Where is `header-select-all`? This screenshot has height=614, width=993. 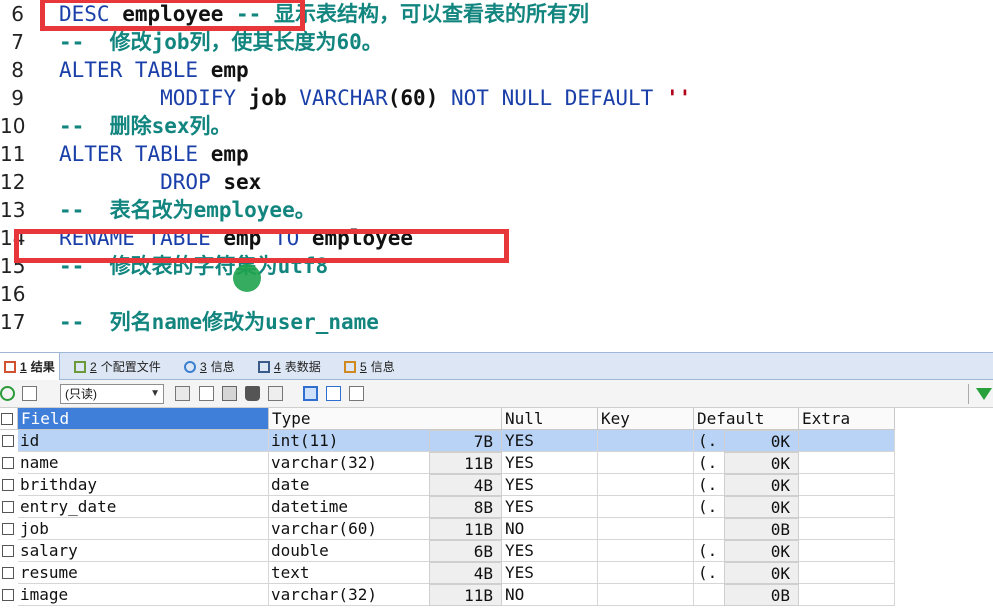
header-select-all is located at coordinates (9, 419).